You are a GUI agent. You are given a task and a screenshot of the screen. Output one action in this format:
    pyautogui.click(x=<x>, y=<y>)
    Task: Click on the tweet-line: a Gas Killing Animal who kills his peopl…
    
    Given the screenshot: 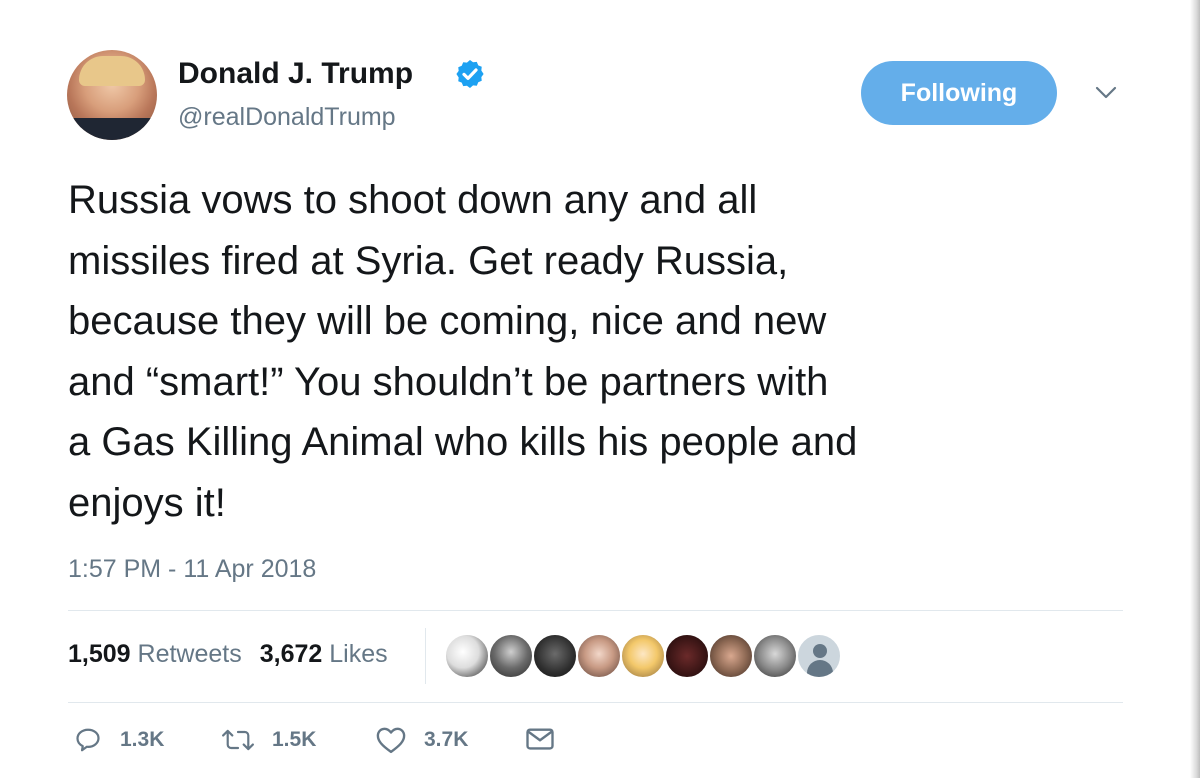 What is the action you would take?
    pyautogui.click(x=463, y=442)
    